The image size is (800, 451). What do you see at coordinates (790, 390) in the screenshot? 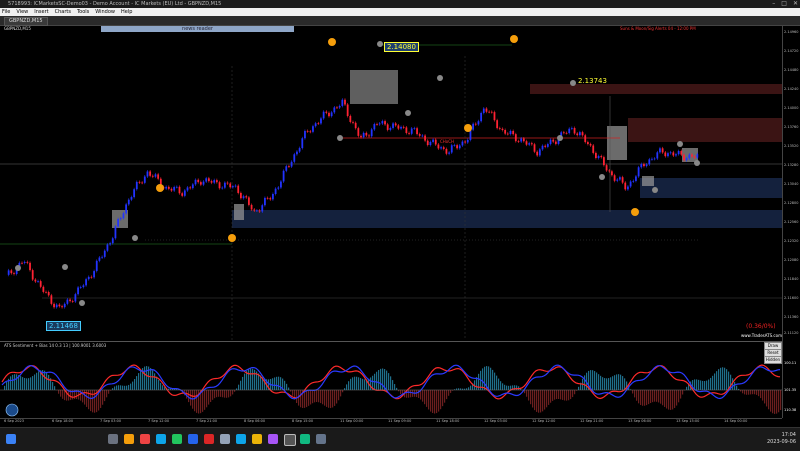
I see `indicator-level: 101.35` at bounding box center [790, 390].